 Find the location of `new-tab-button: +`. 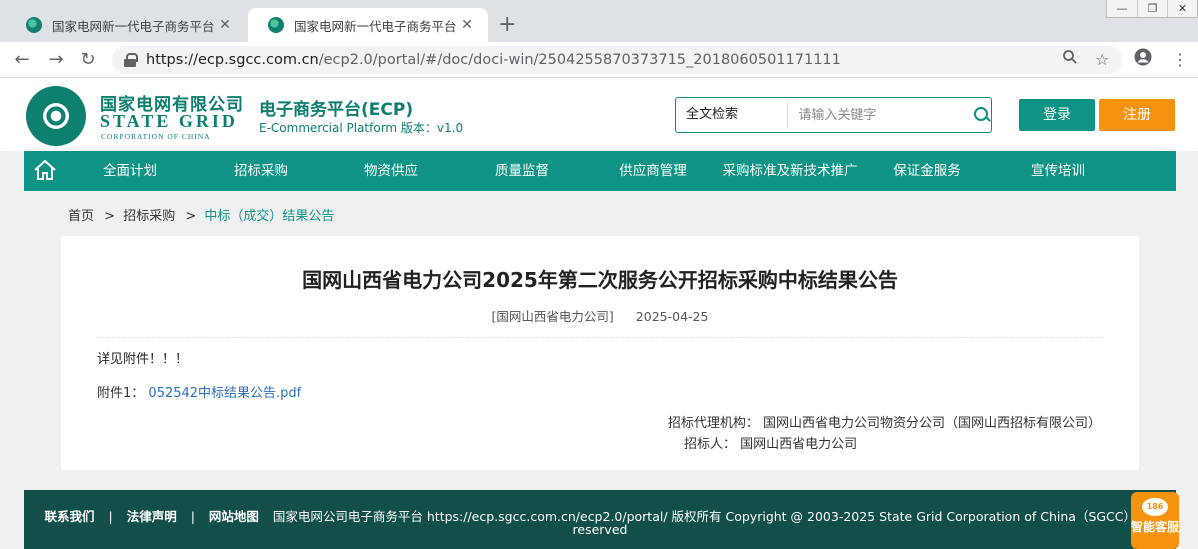

new-tab-button: + is located at coordinates (507, 25).